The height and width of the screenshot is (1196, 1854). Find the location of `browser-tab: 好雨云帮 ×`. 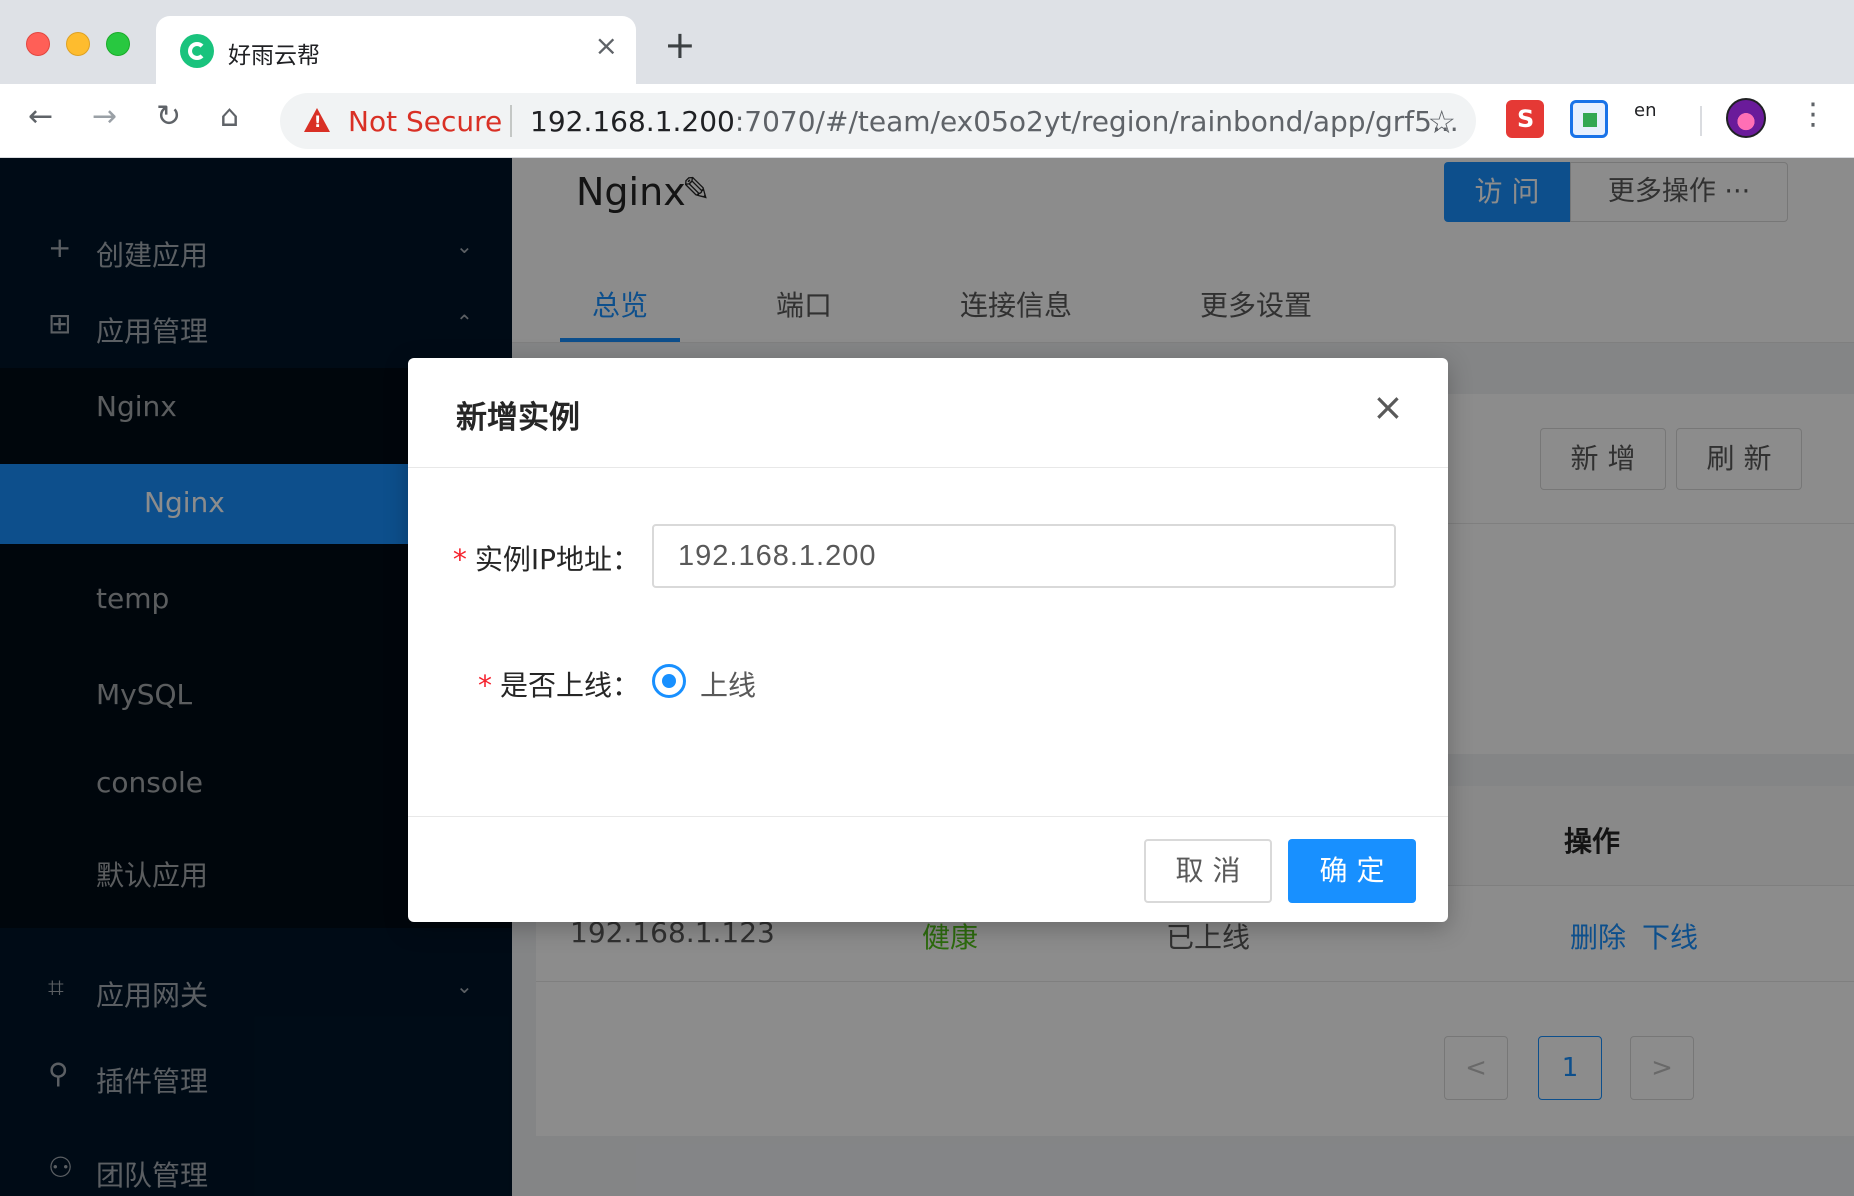

browser-tab: 好雨云帮 × is located at coordinates (396, 50).